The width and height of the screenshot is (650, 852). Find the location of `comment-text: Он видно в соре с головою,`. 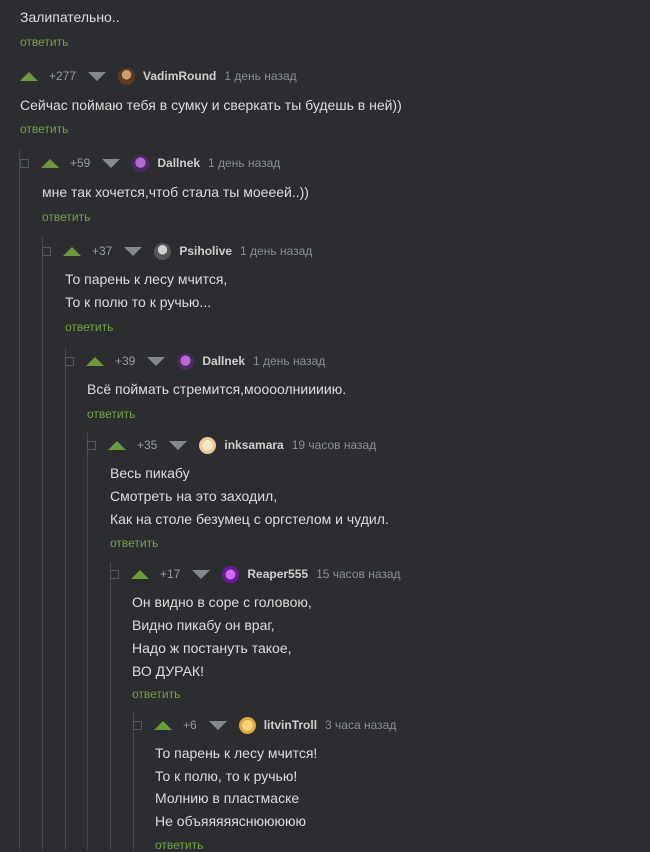

comment-text: Он видно в соре с головою, is located at coordinates (222, 602).